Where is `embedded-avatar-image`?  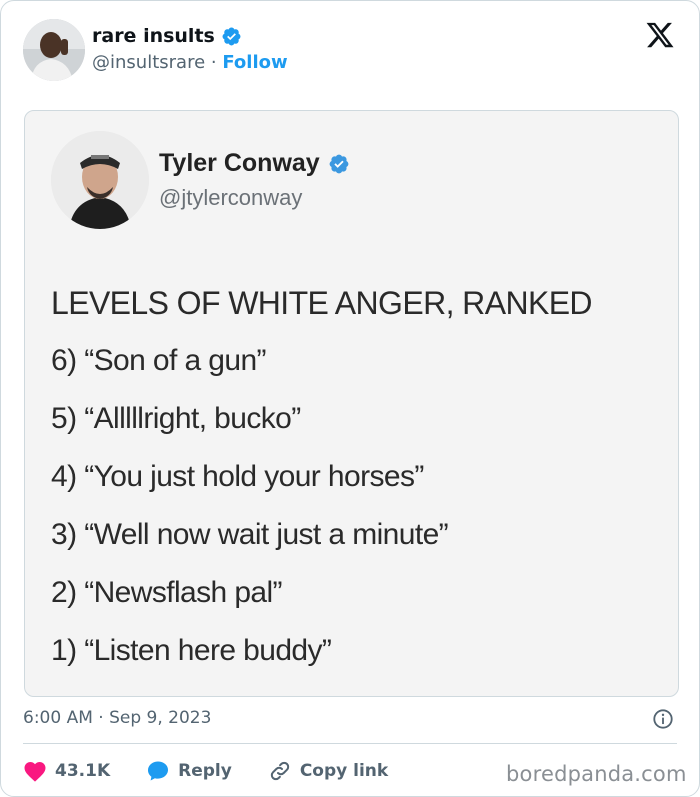 embedded-avatar-image is located at coordinates (100, 180).